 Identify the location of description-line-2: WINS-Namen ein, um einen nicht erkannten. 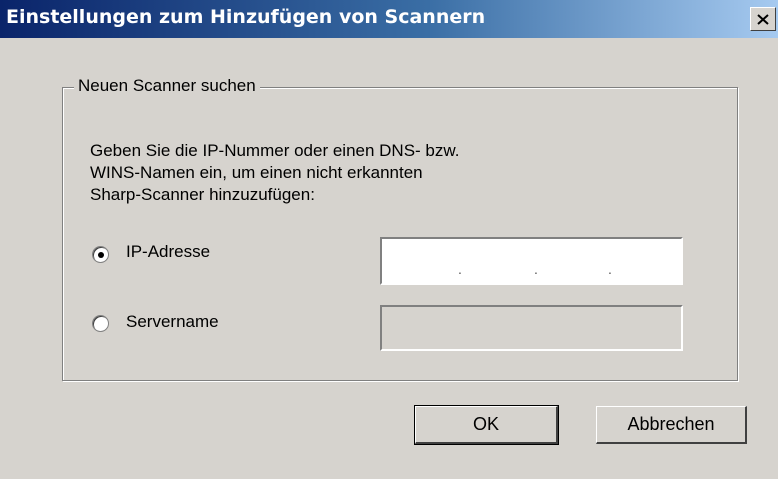
(256, 172).